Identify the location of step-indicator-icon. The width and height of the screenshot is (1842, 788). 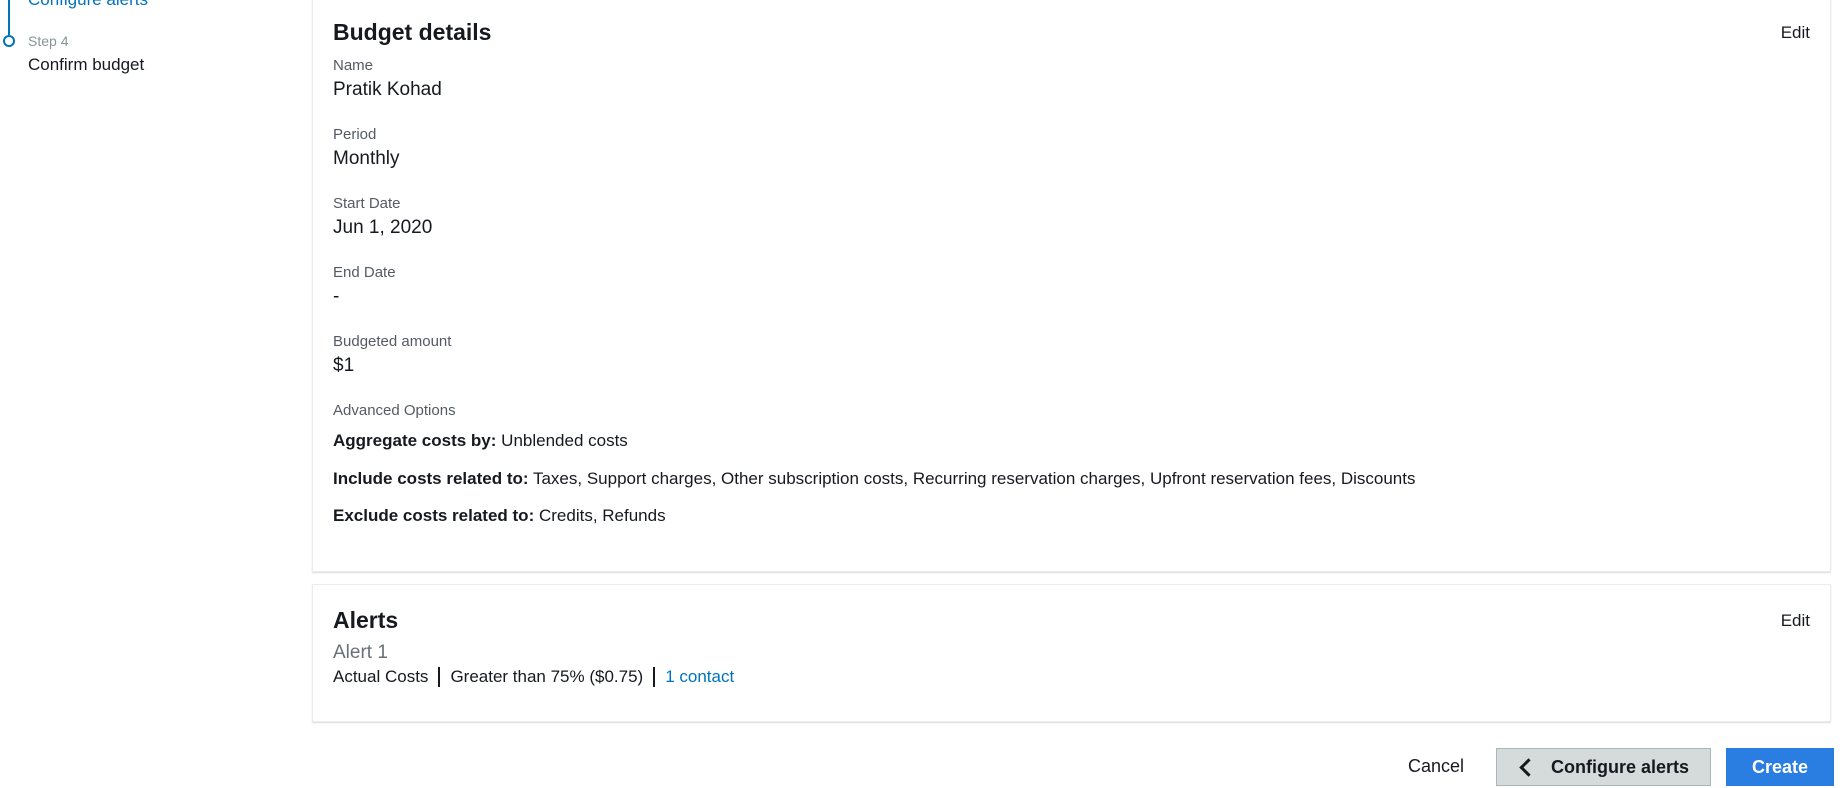
(9, 41).